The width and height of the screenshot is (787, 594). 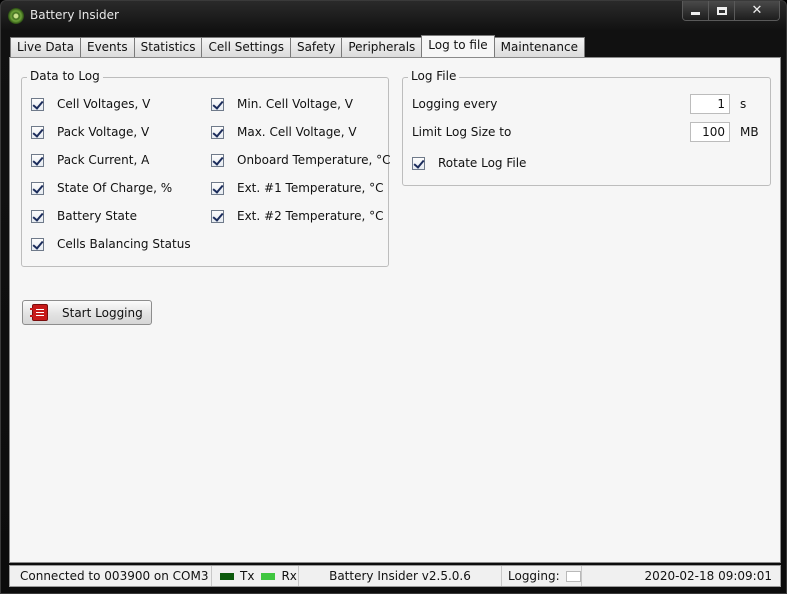 What do you see at coordinates (16, 16) in the screenshot?
I see `app-logo-icon` at bounding box center [16, 16].